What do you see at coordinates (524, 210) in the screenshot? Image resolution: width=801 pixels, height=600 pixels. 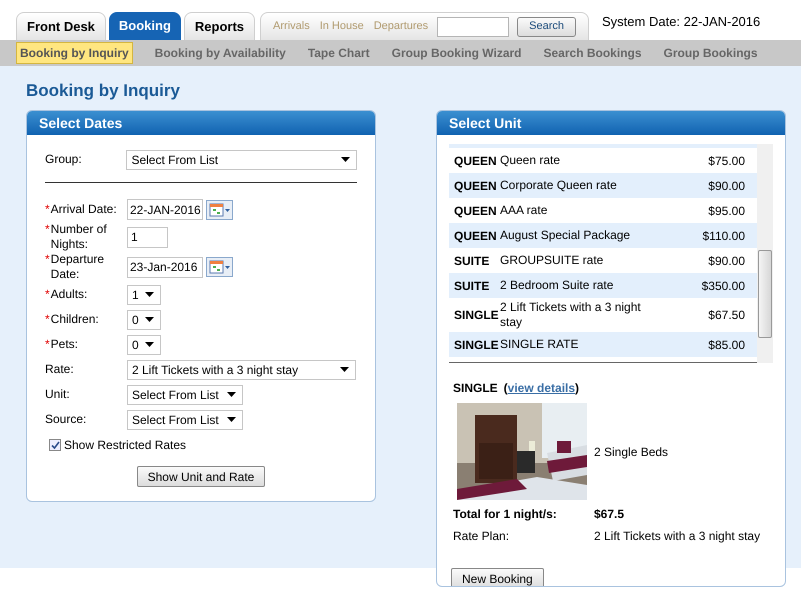 I see `rate-name: AAA rate` at bounding box center [524, 210].